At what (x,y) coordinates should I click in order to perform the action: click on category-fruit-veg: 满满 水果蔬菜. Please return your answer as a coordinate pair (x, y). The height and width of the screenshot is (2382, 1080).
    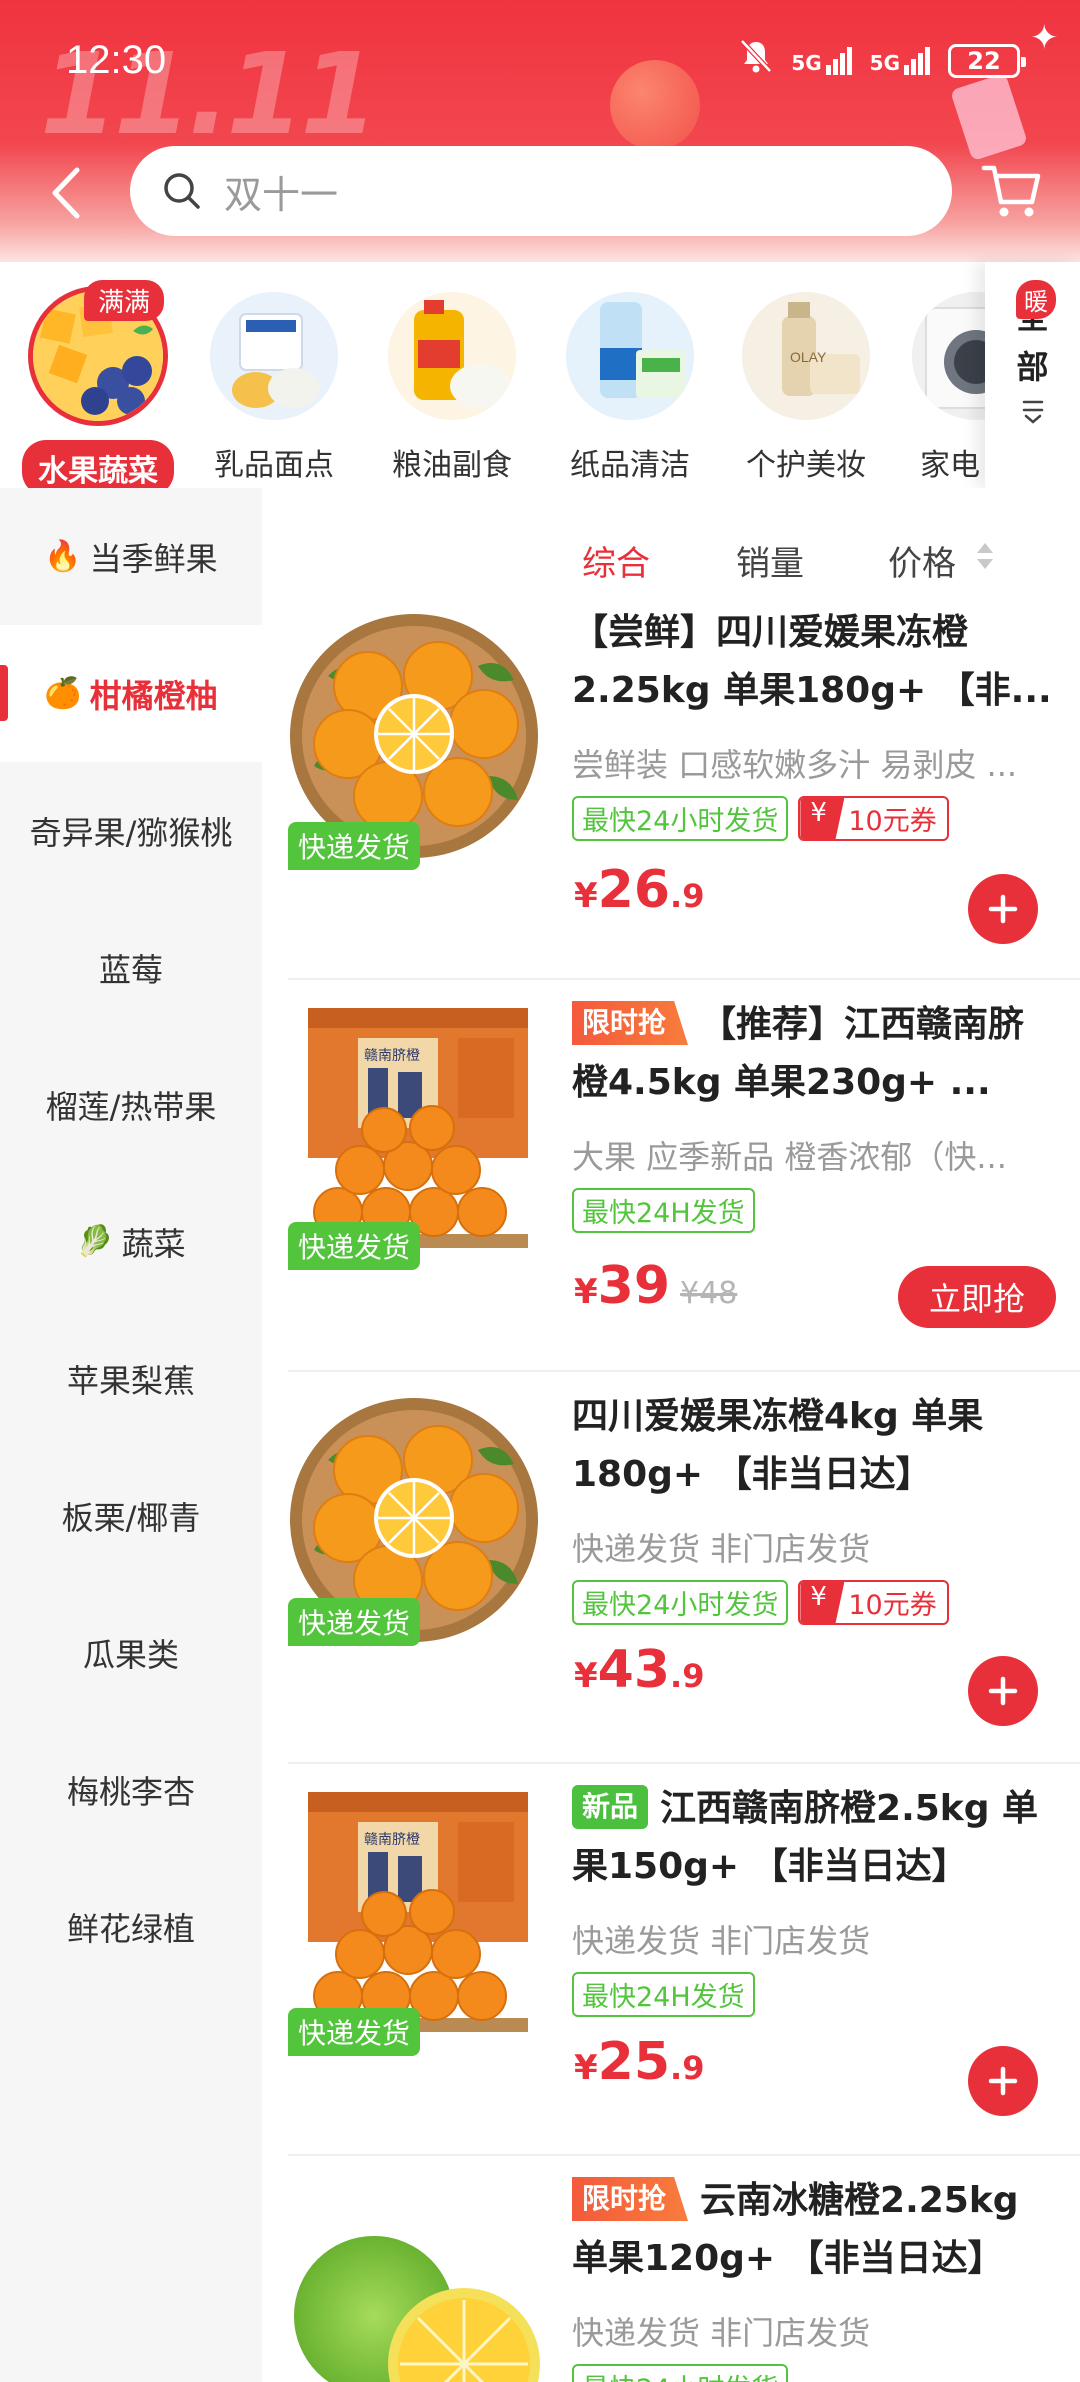
    Looking at the image, I should click on (98, 388).